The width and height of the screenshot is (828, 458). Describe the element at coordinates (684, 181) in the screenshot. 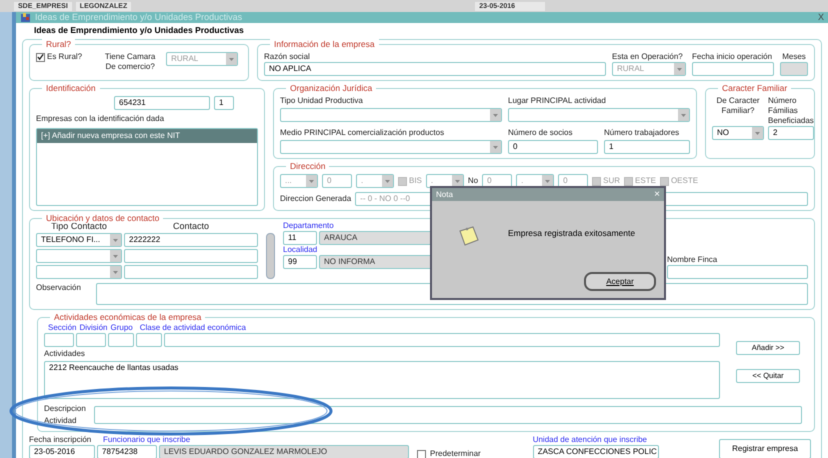

I see `field-label: OESTE` at that location.